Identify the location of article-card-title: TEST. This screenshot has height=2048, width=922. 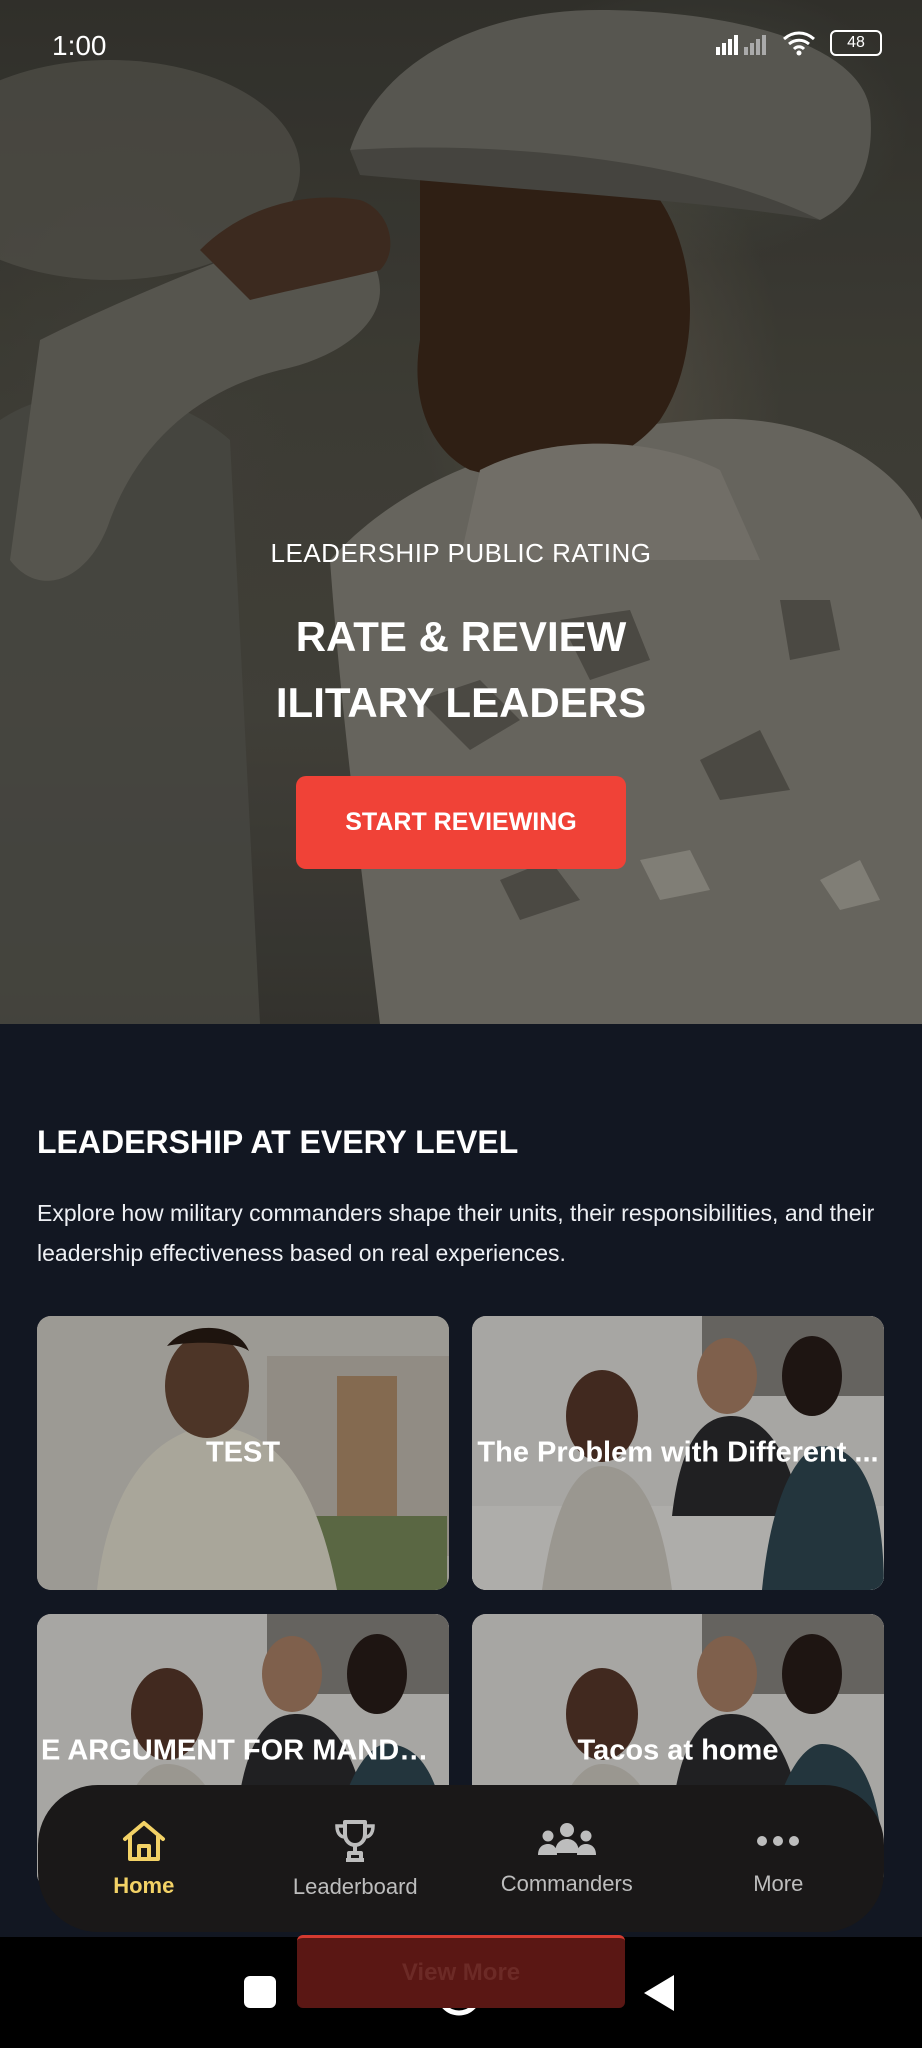
(243, 1452).